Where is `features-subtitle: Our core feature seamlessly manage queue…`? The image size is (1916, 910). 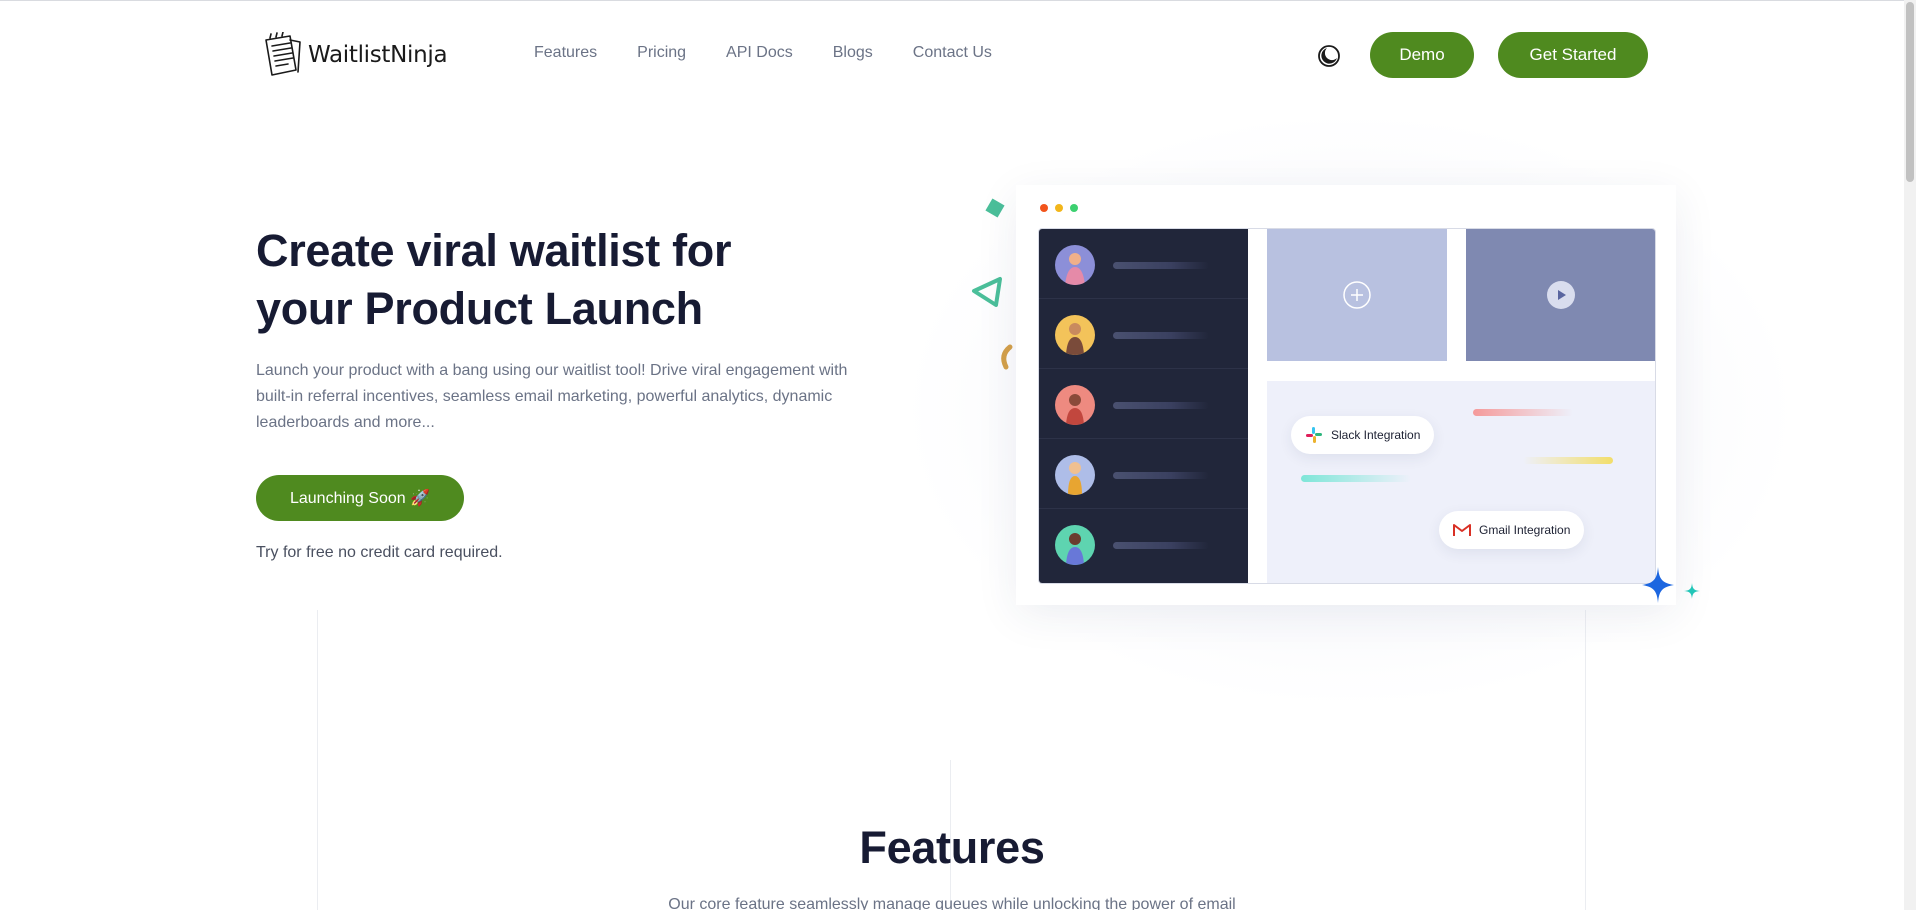 features-subtitle: Our core feature seamlessly manage queue… is located at coordinates (952, 903).